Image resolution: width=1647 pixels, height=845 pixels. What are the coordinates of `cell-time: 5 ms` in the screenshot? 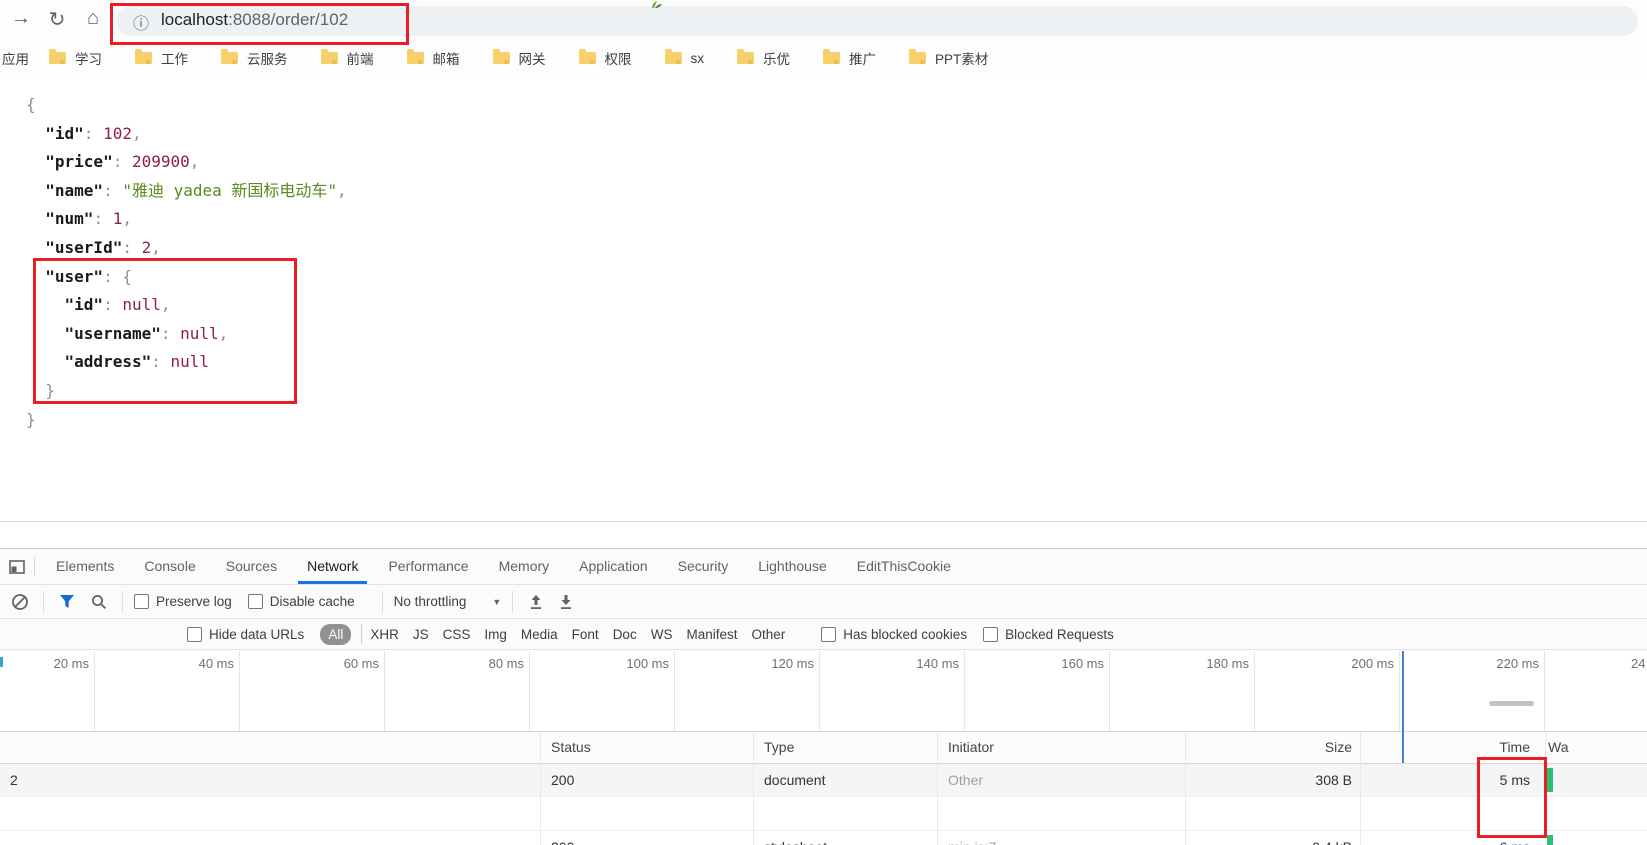 It's located at (1514, 780).